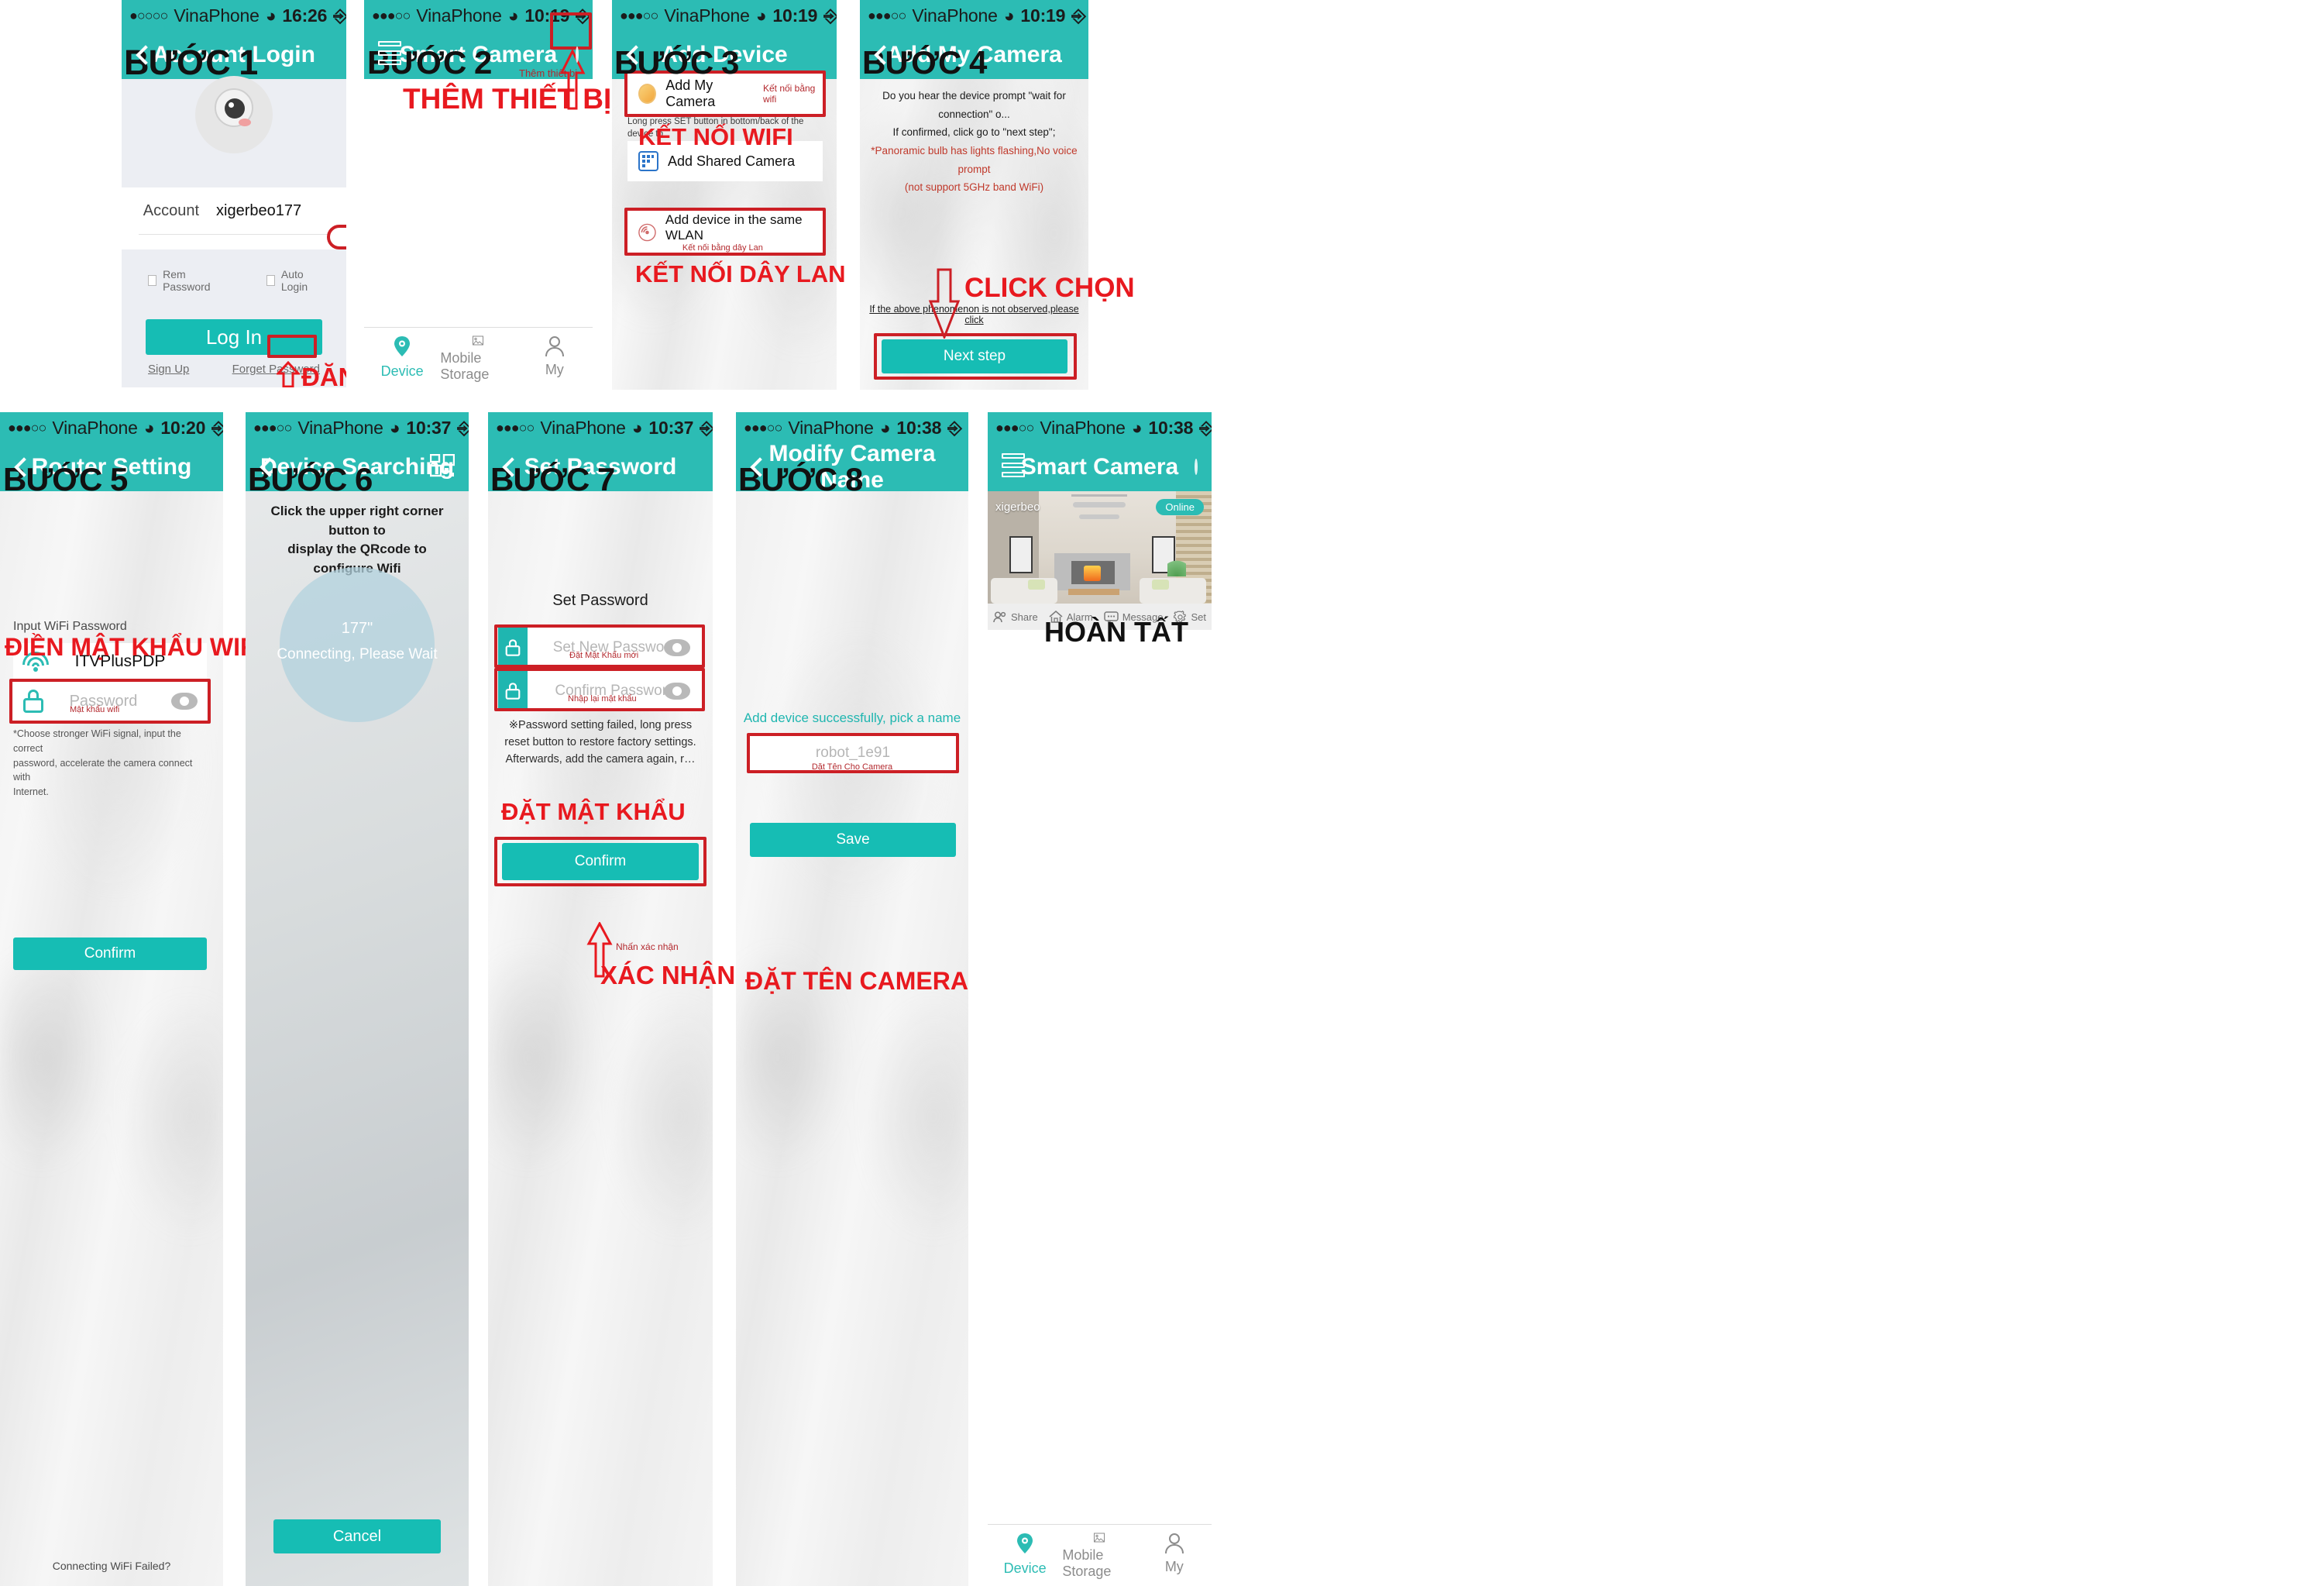 The width and height of the screenshot is (2324, 1586). I want to click on rem-password-checkbox: Rem Password, so click(183, 280).